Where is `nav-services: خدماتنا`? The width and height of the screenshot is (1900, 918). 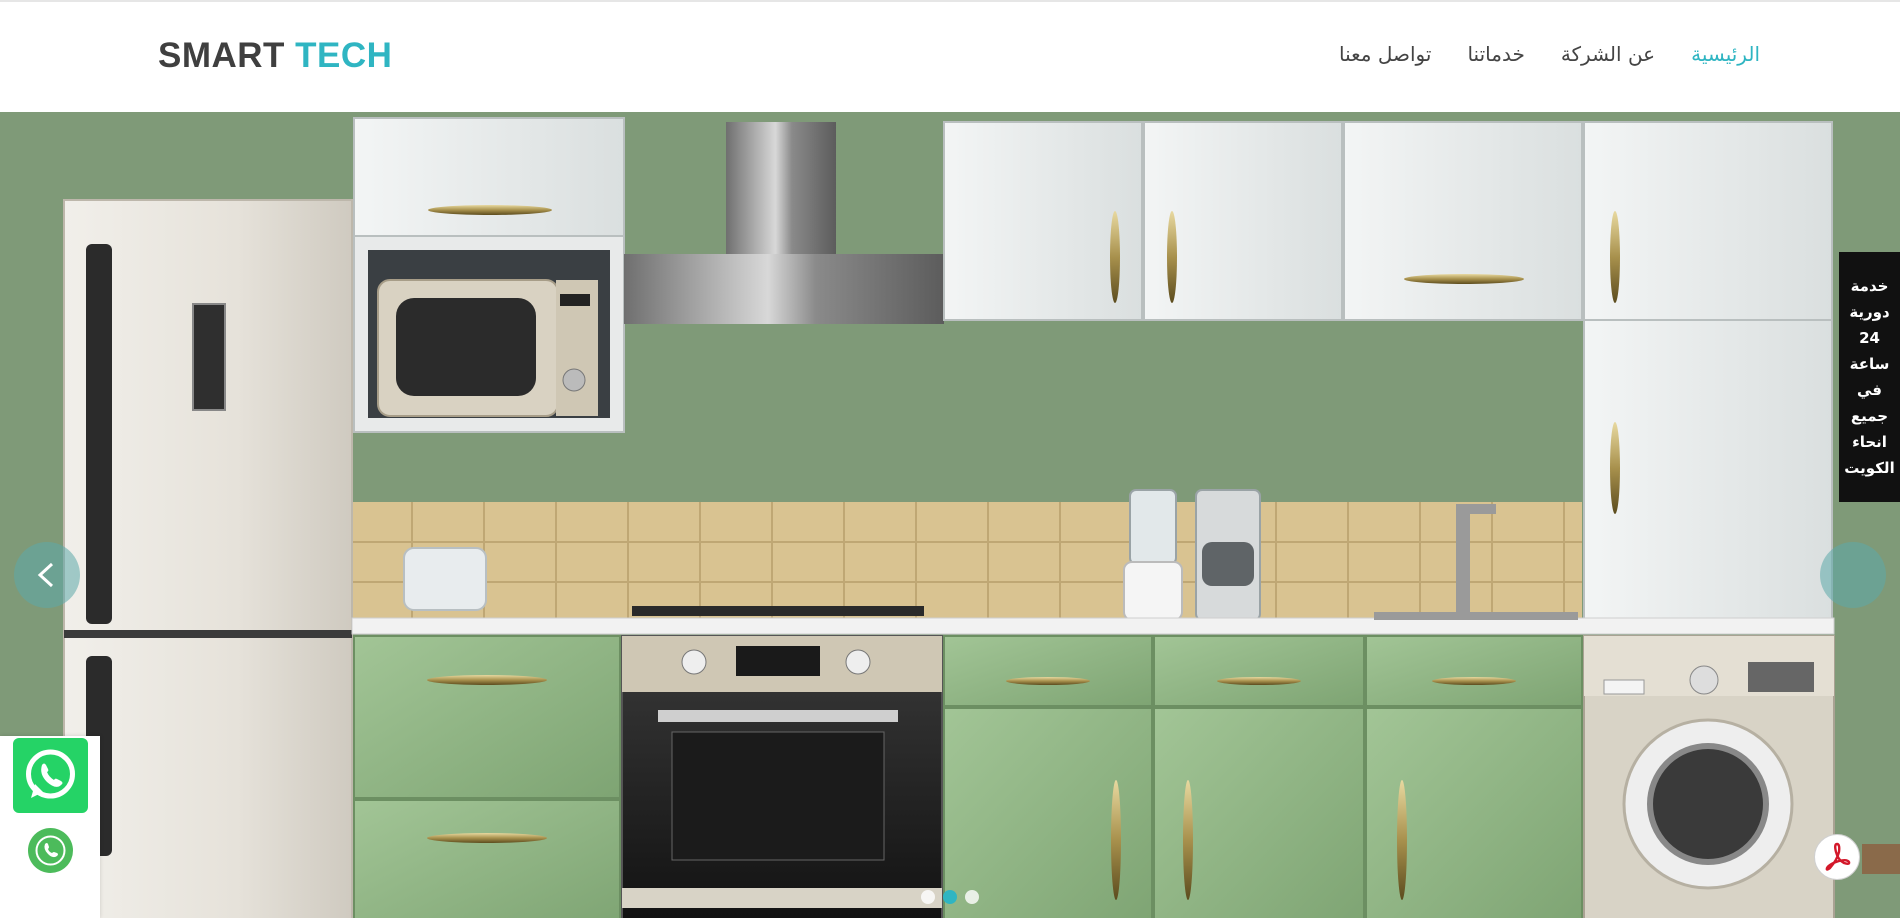
nav-services: خدماتنا is located at coordinates (1495, 54).